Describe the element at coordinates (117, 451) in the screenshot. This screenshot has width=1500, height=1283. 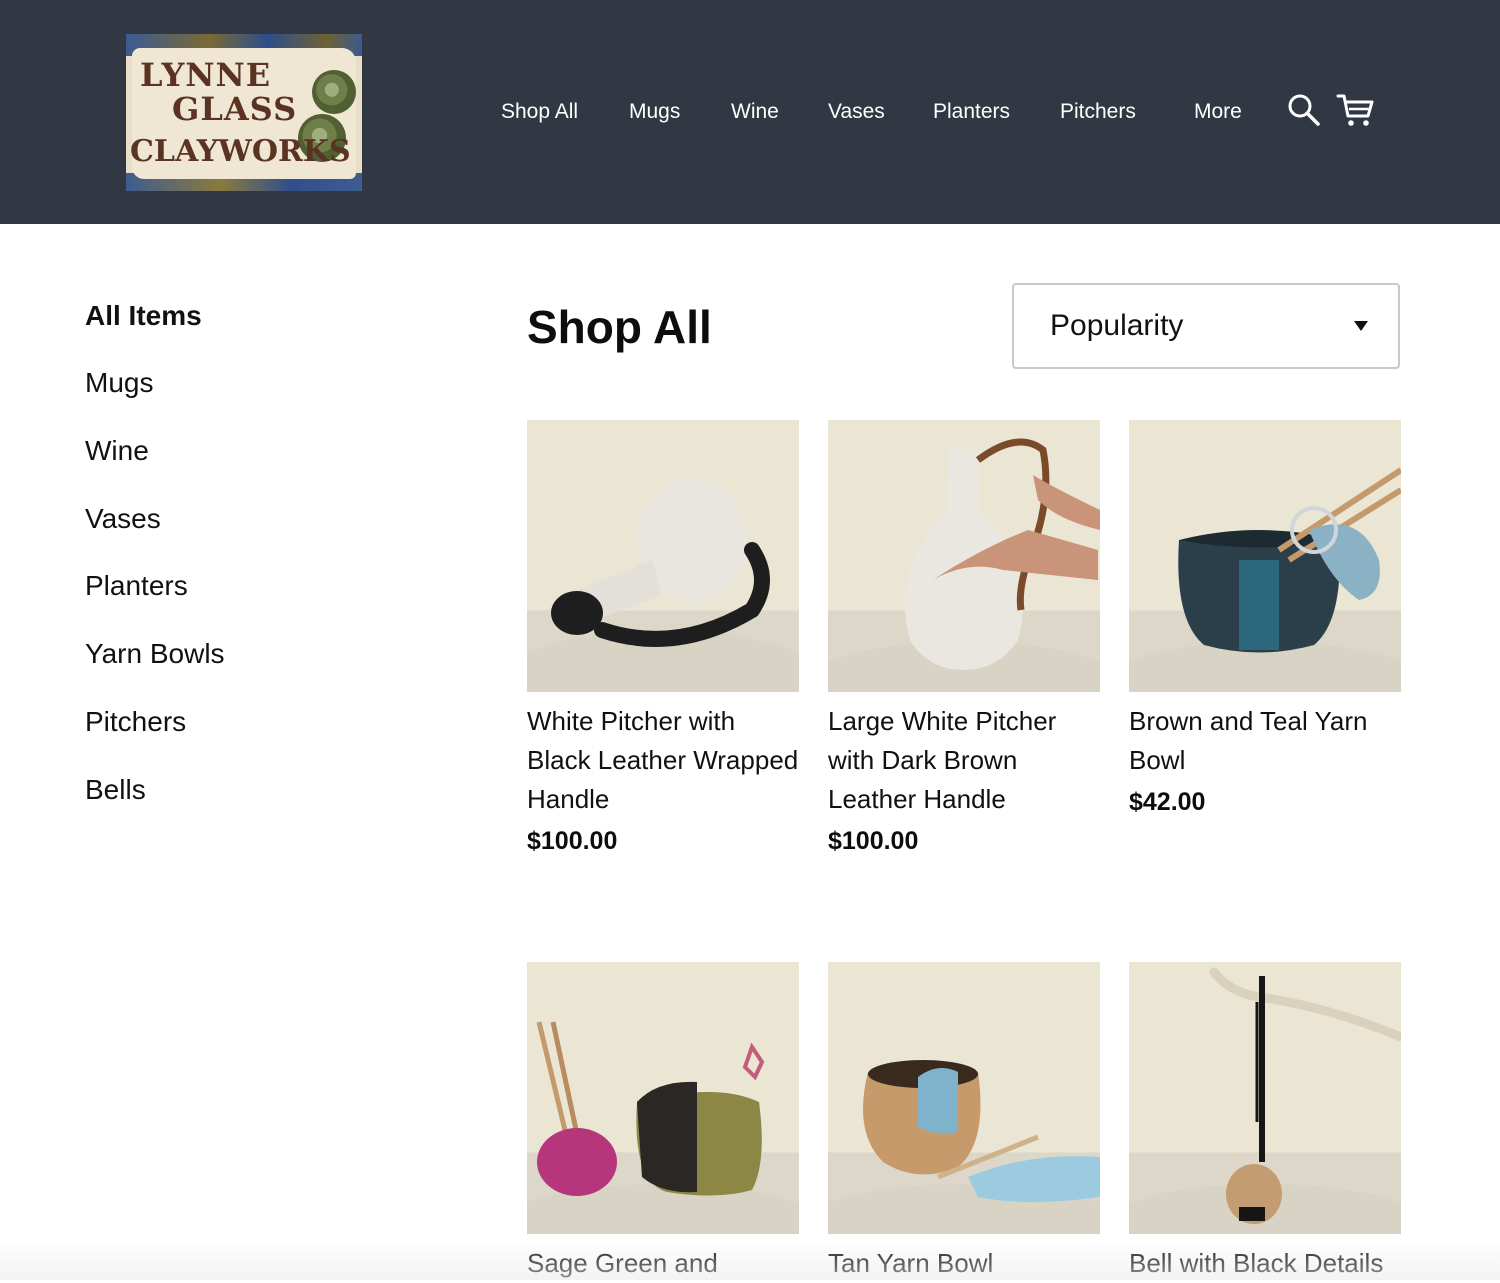
I see `sidebar-item-wine: Wine` at that location.